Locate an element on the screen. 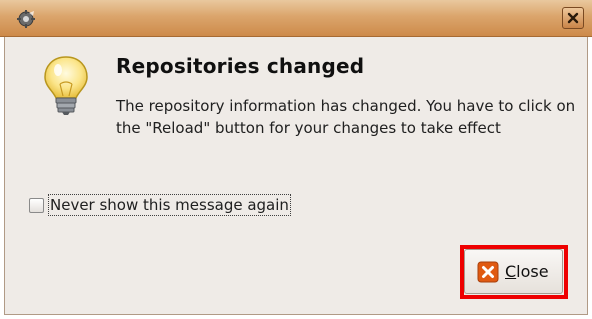 The image size is (592, 319). close-button: Close is located at coordinates (513, 271).